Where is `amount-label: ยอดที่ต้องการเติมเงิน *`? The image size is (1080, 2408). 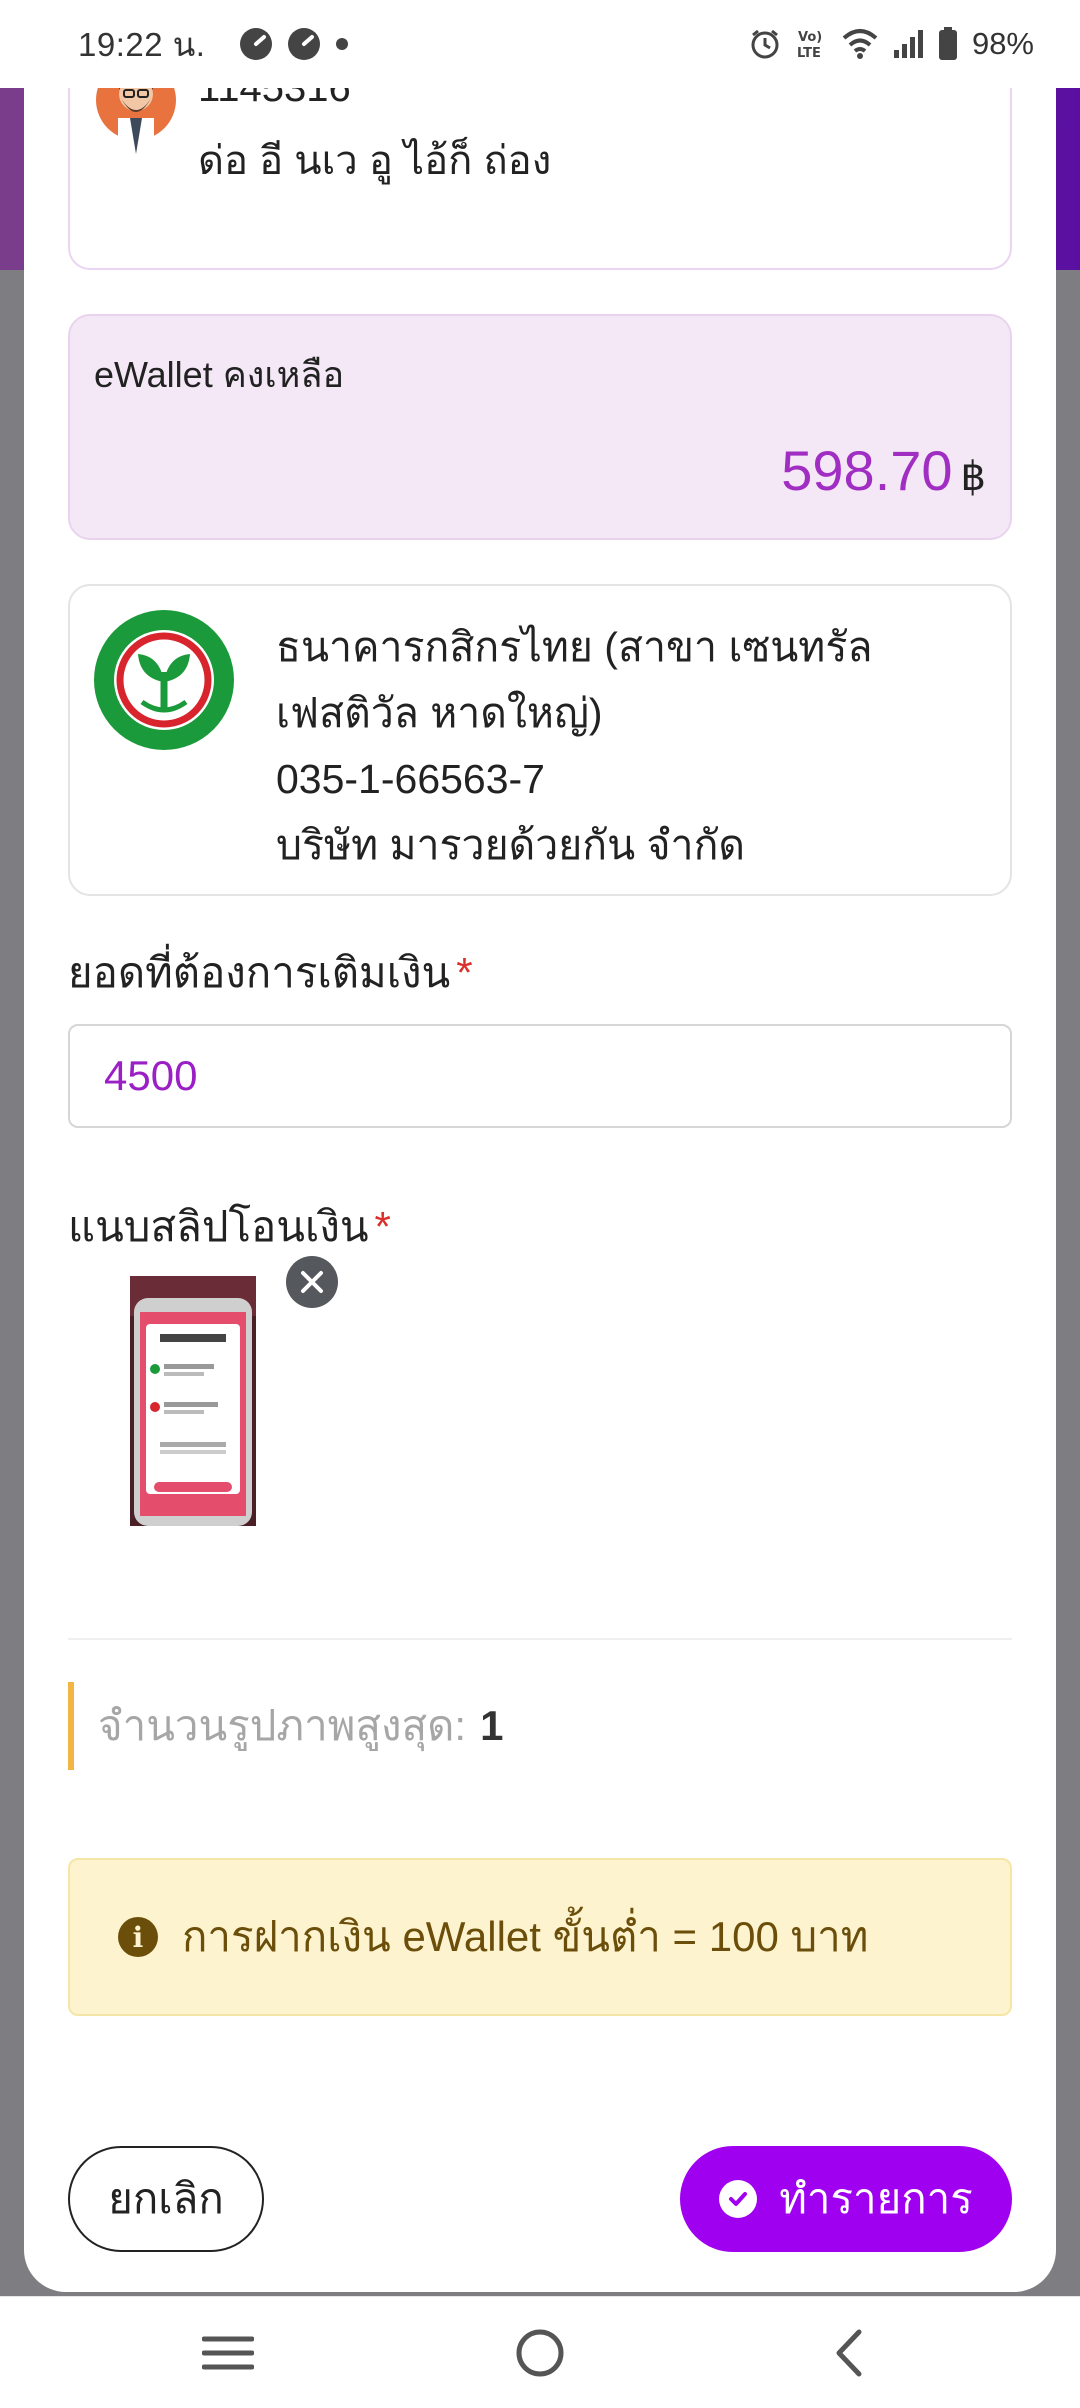 amount-label: ยอดที่ต้องการเติมเงิน * is located at coordinates (270, 973).